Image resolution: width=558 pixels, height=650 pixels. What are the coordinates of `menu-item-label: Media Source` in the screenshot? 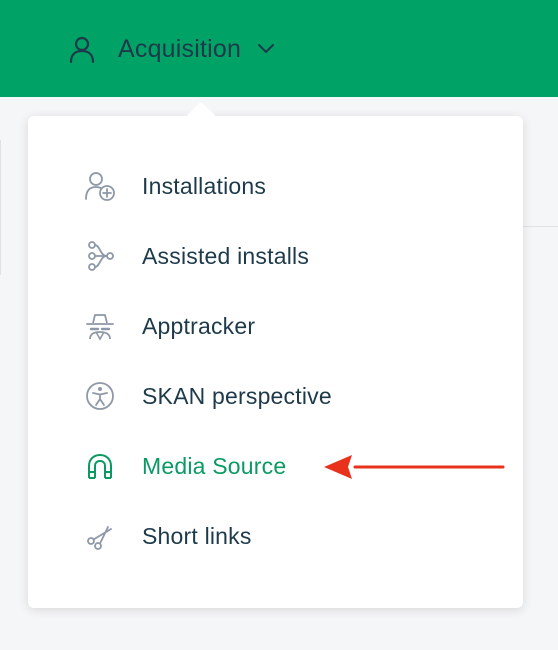 It's located at (214, 465).